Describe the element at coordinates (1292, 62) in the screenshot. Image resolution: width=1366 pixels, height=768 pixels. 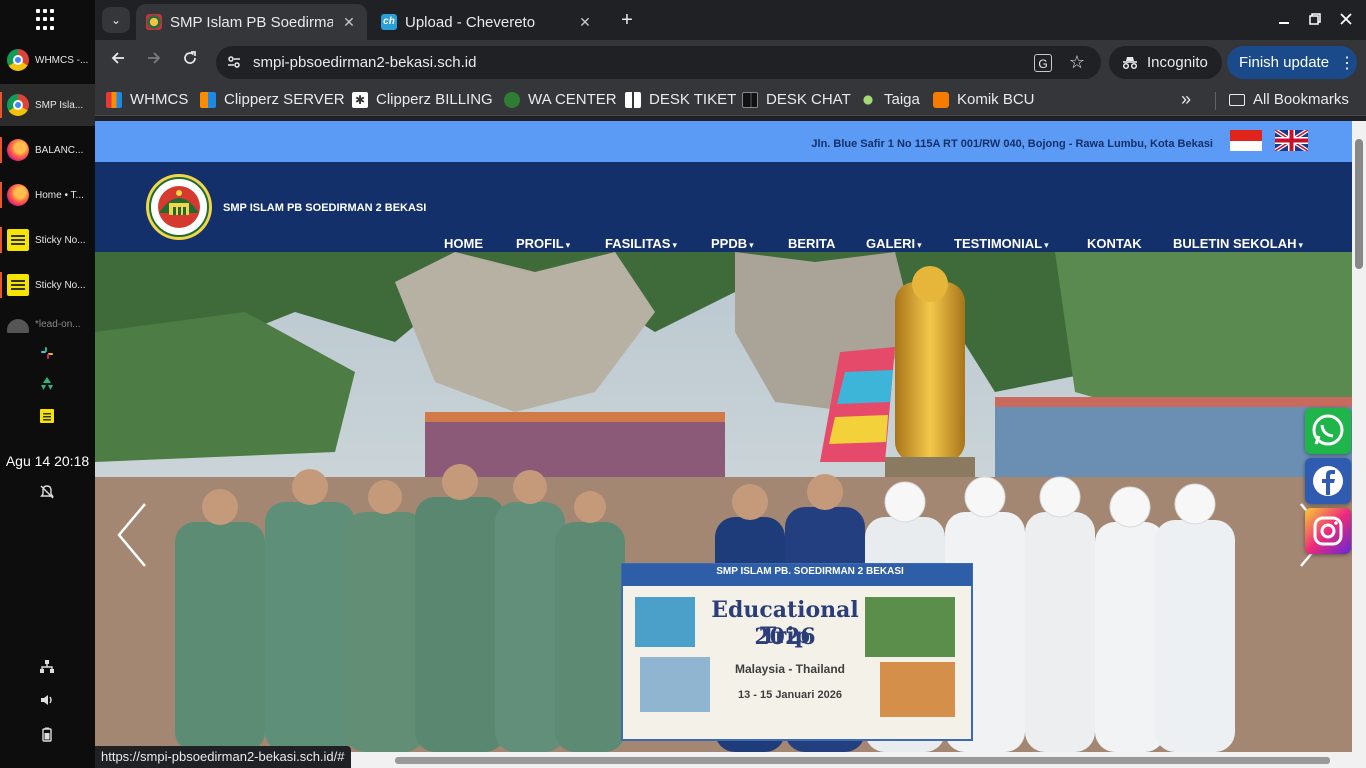
I see `finish-update-button: Finish update ⋮` at that location.